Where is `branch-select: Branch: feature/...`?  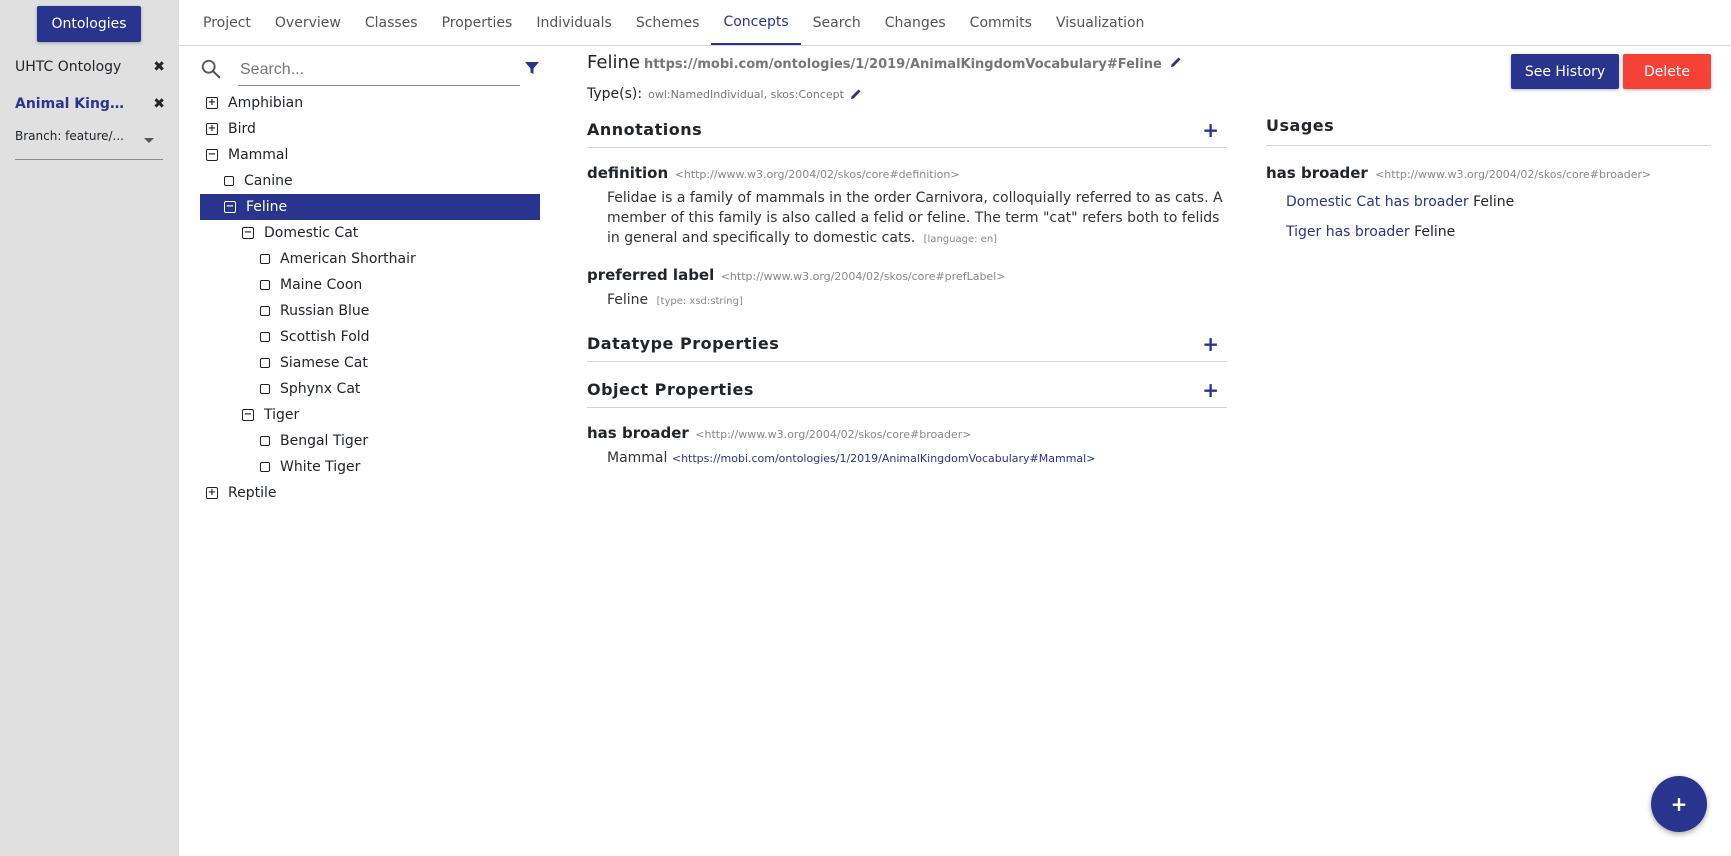
branch-select: Branch: feature/... is located at coordinates (89, 143).